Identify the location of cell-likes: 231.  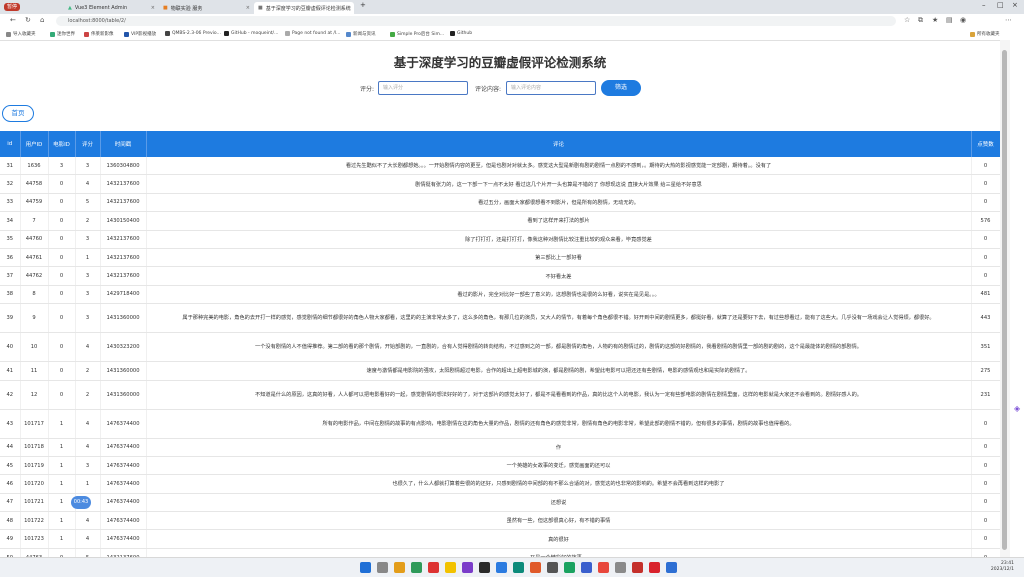
(985, 394).